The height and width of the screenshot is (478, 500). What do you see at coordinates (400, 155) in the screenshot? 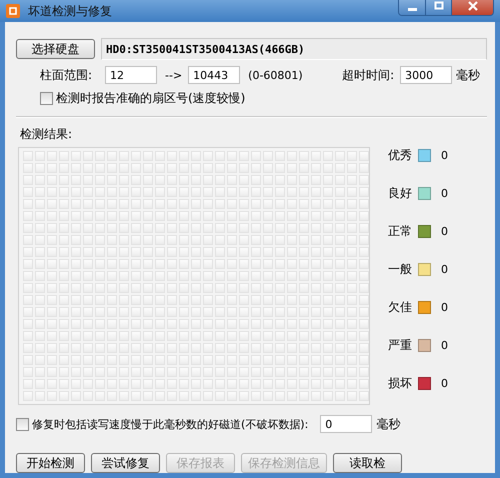
I see `legend-label: 优秀` at bounding box center [400, 155].